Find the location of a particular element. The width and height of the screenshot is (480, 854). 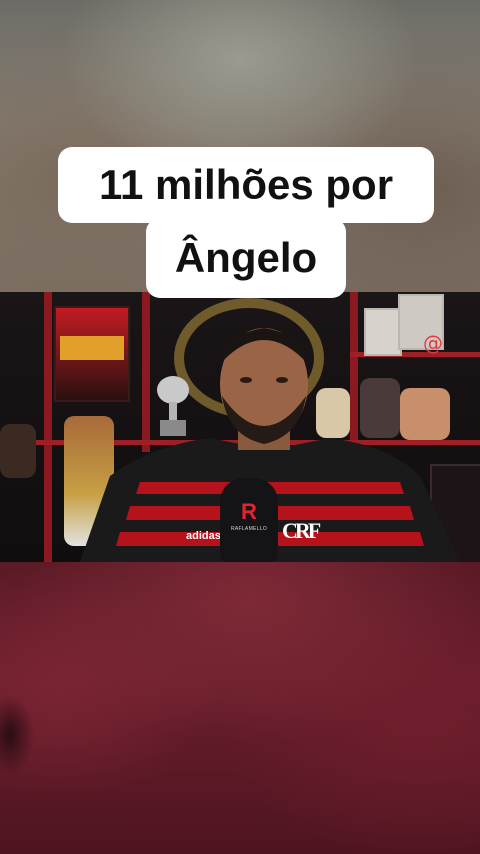

shirt-brand-label: adidas is located at coordinates (203, 536).